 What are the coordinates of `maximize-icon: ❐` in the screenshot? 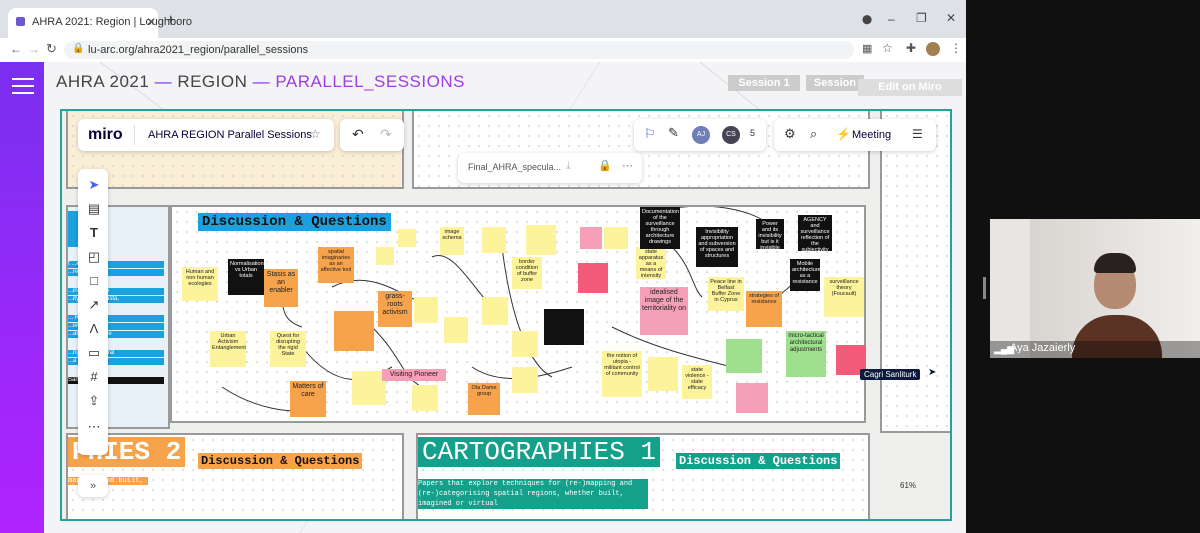 It's located at (921, 18).